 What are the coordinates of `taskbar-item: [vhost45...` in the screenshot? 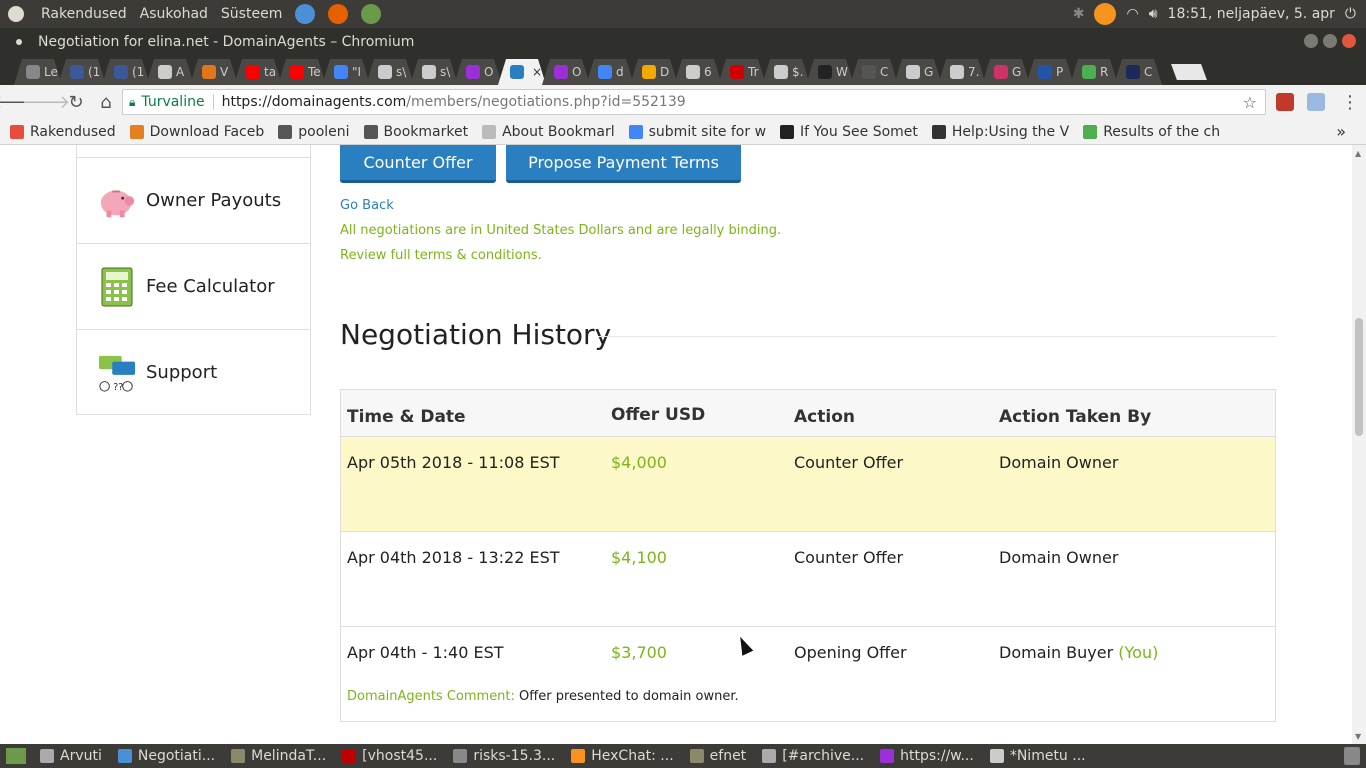 It's located at (389, 756).